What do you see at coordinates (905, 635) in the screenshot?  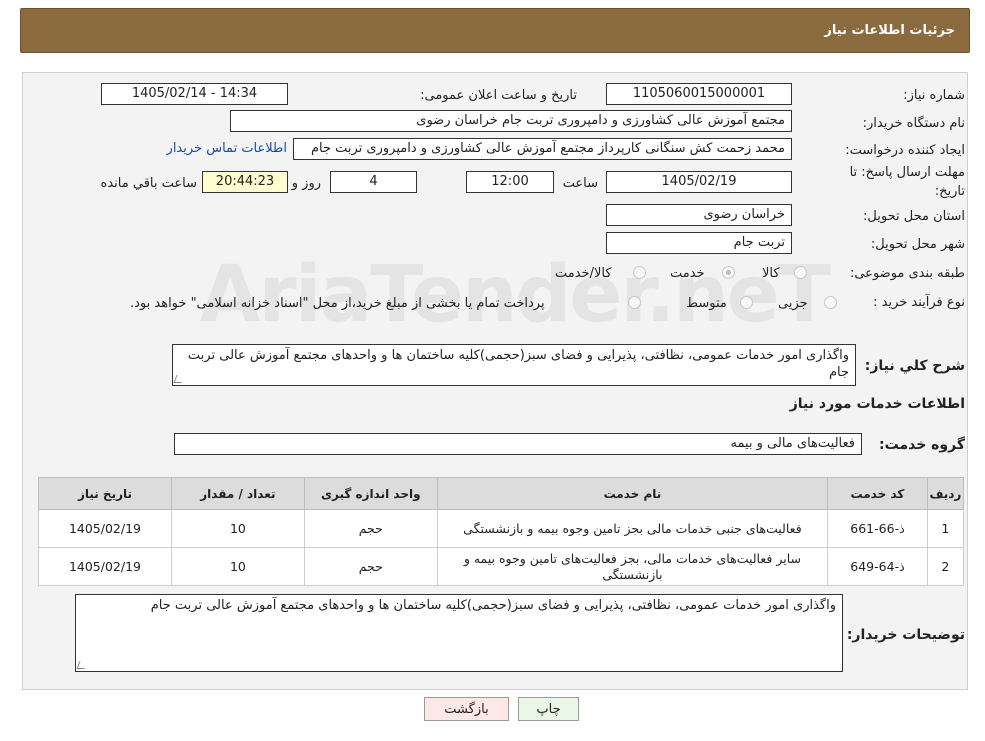 I see `buyer-notes-label: توضیحات خریدار:` at bounding box center [905, 635].